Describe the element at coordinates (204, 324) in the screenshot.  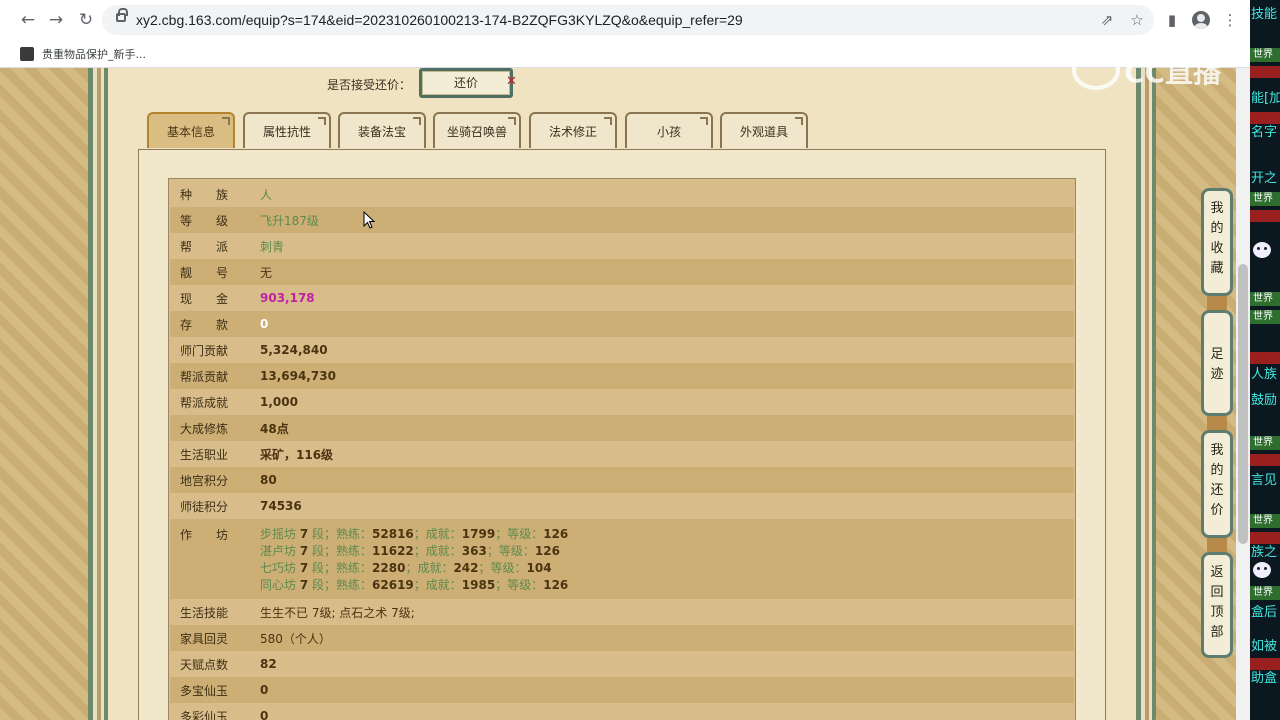
I see `row-label: 存 款` at that location.